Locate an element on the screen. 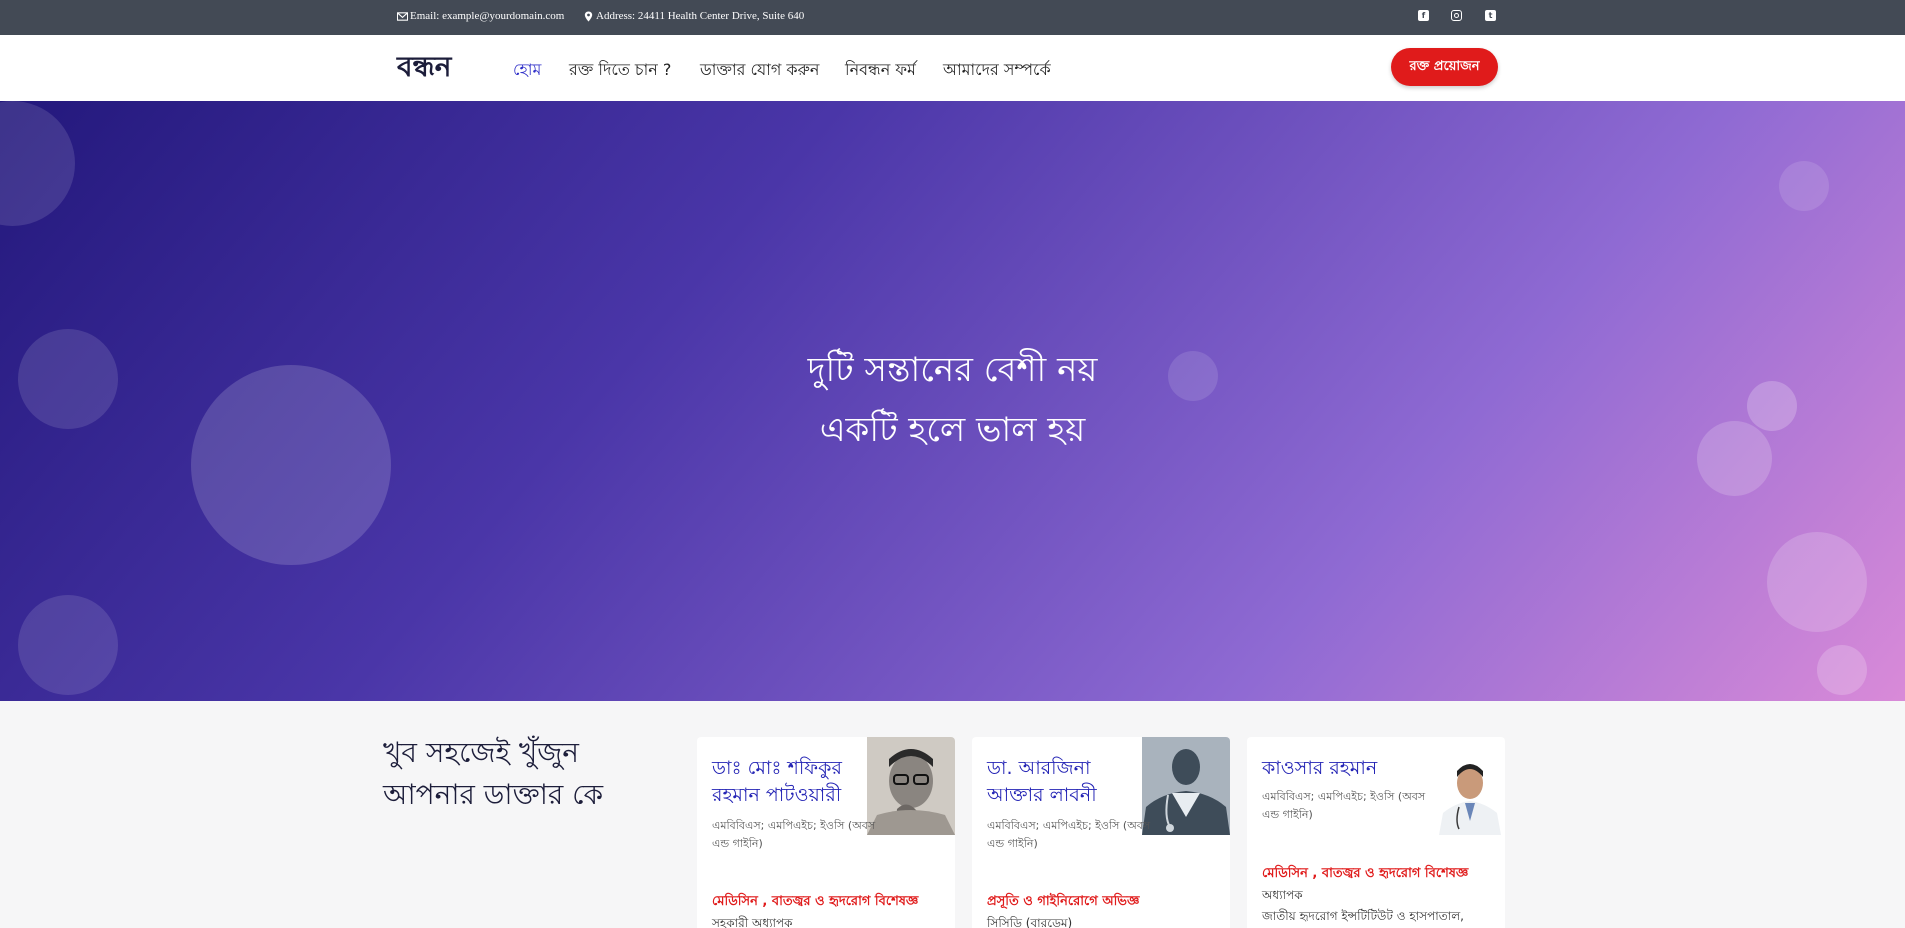 The image size is (1905, 928). doctor-photo is located at coordinates (1470, 795).